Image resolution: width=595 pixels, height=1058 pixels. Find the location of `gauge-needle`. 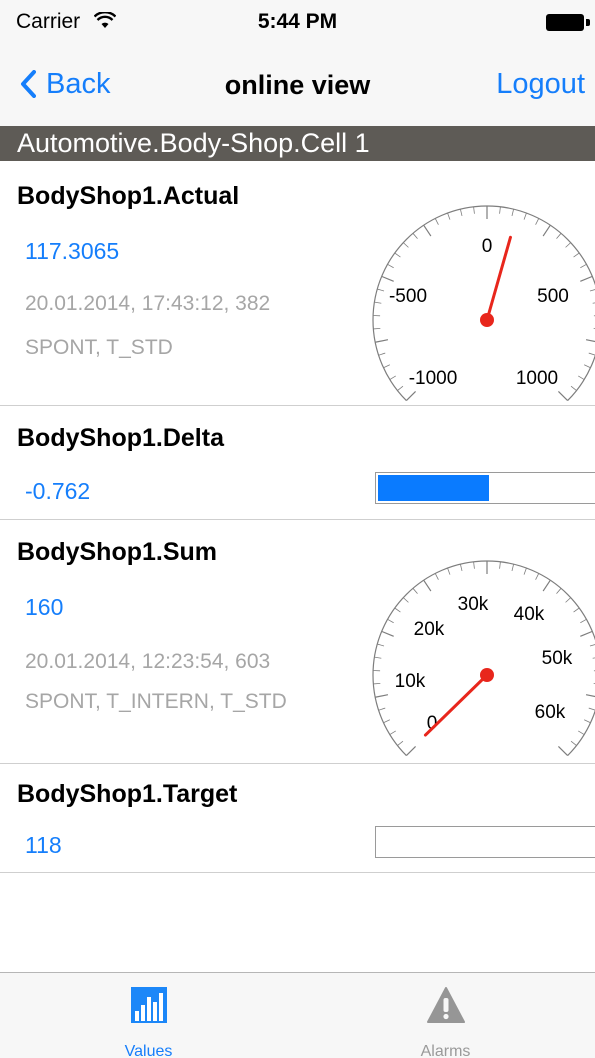

gauge-needle is located at coordinates (456, 705).